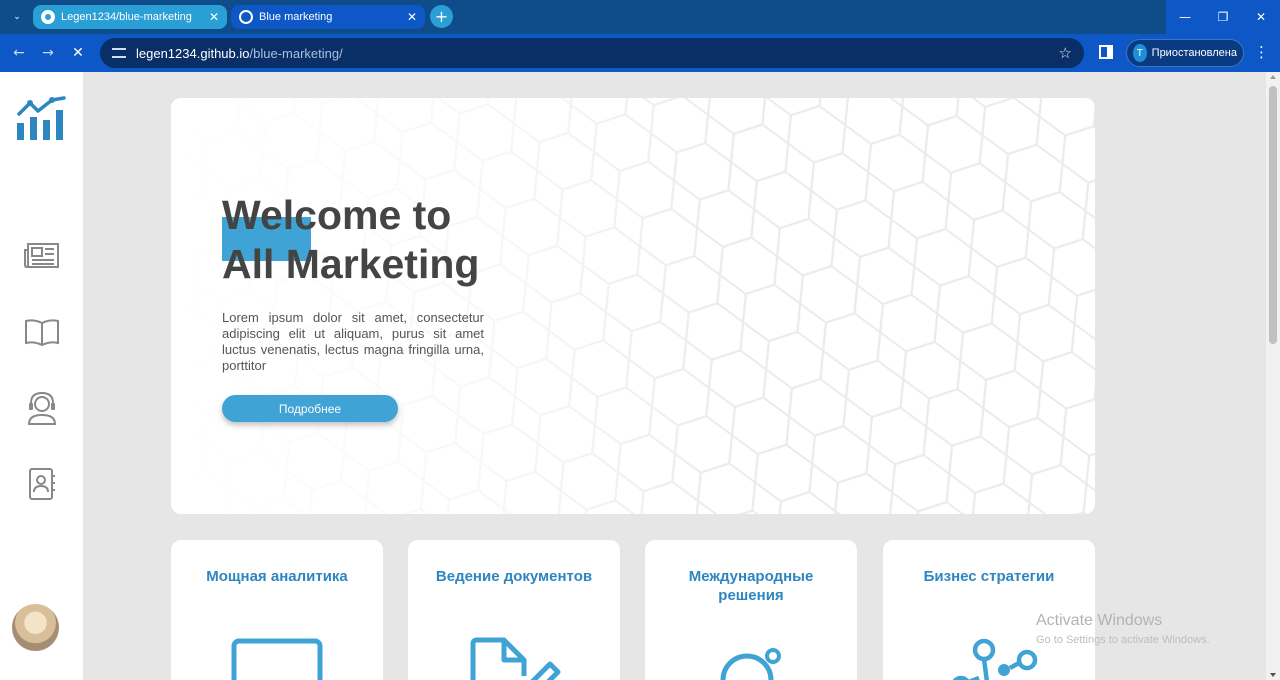 The height and width of the screenshot is (680, 1280). I want to click on tab-blue-marketing: Blue marketing ✕, so click(328, 17).